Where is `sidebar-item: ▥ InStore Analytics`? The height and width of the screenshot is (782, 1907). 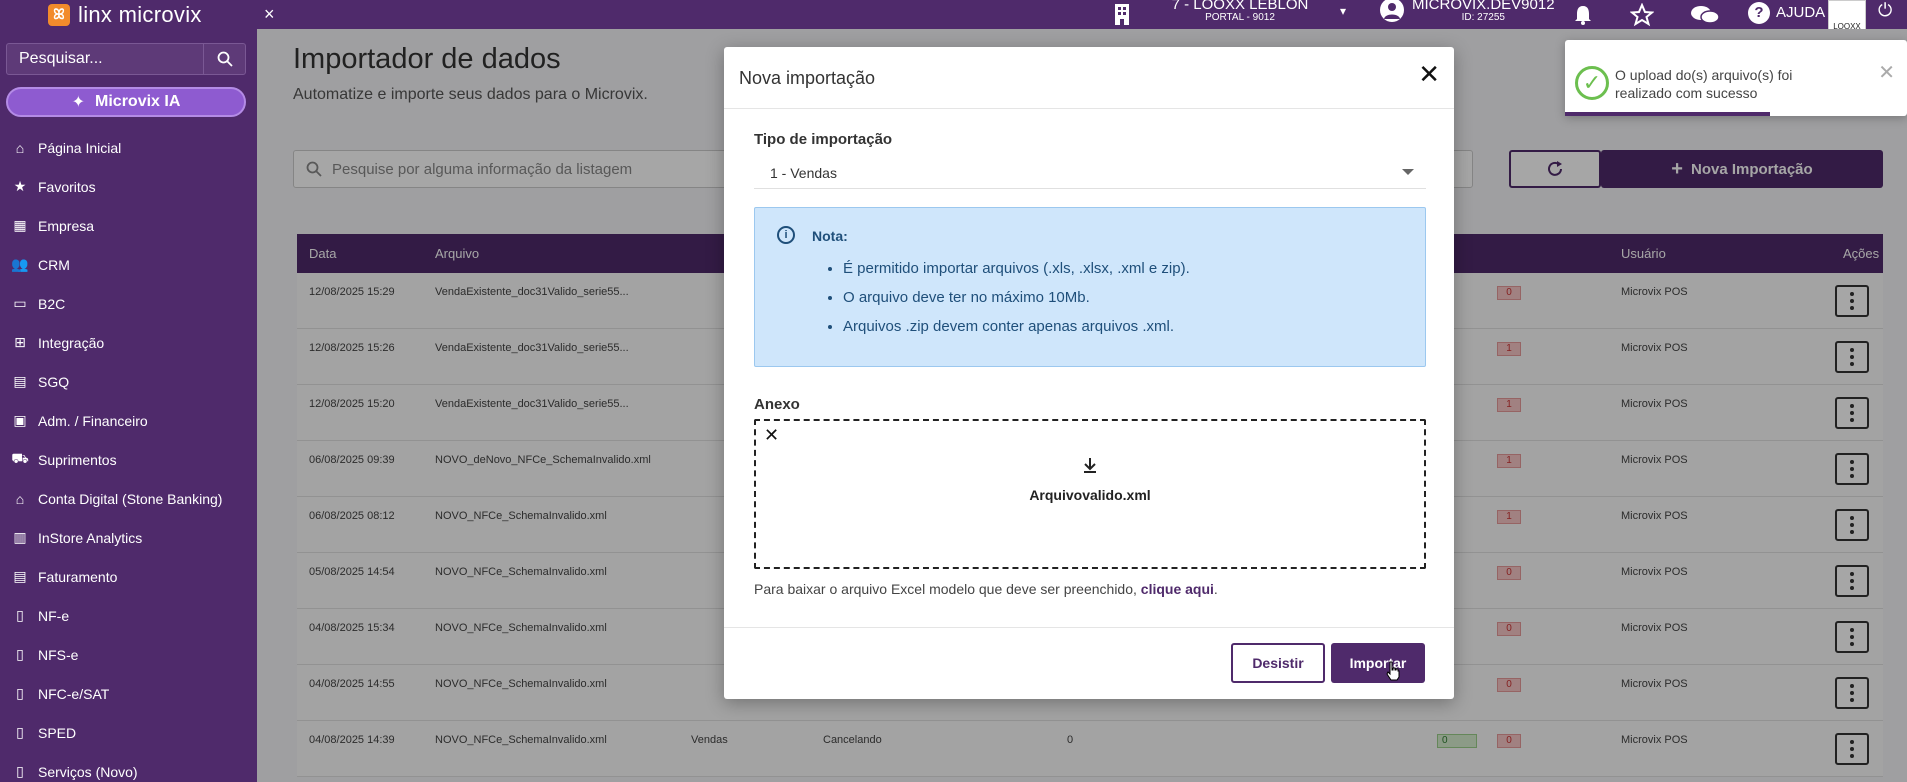
sidebar-item: ▥ InStore Analytics is located at coordinates (128, 537).